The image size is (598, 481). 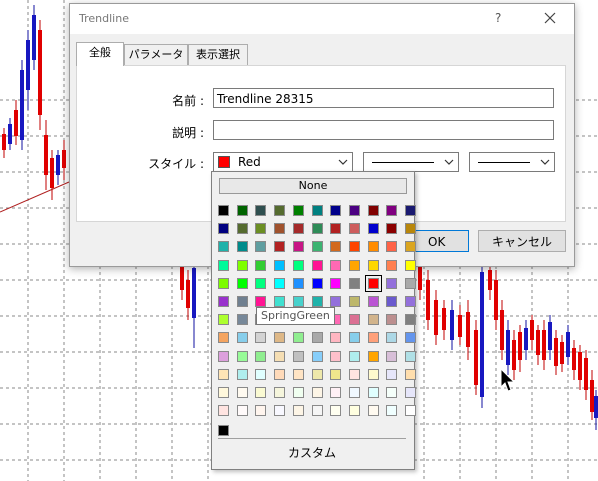 What do you see at coordinates (383, 130) in the screenshot?
I see `description-field` at bounding box center [383, 130].